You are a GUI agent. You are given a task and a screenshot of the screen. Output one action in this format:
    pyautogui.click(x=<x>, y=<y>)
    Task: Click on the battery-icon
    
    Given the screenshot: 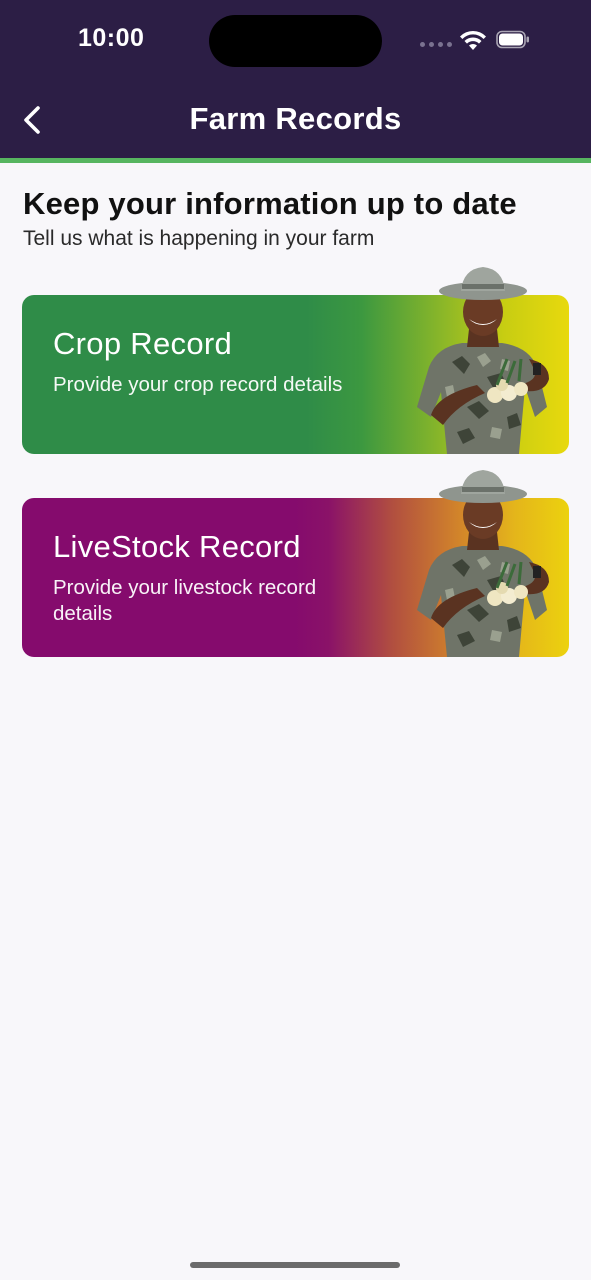 What is the action you would take?
    pyautogui.click(x=512, y=39)
    